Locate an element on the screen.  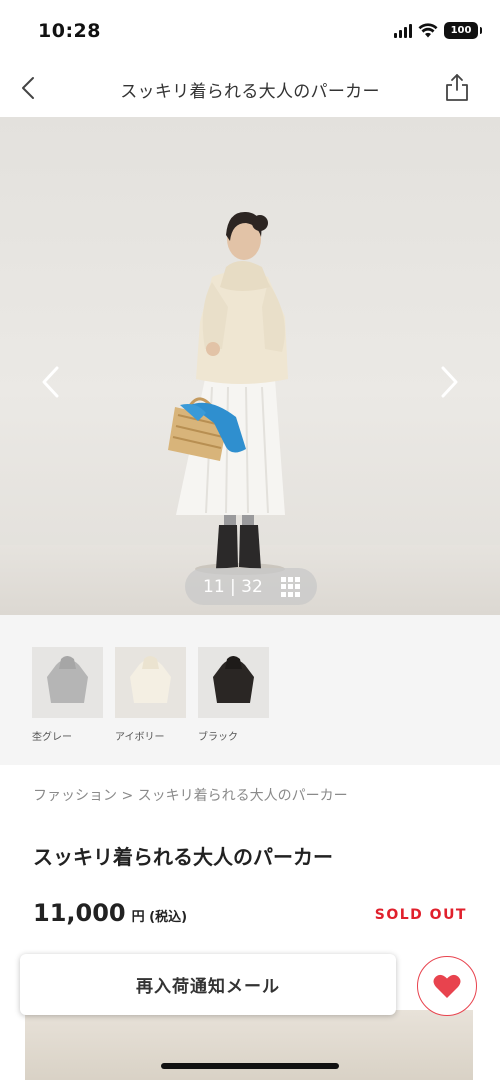
color-options: 杢グレー アイボリー ブラック is located at coordinates (250, 690).